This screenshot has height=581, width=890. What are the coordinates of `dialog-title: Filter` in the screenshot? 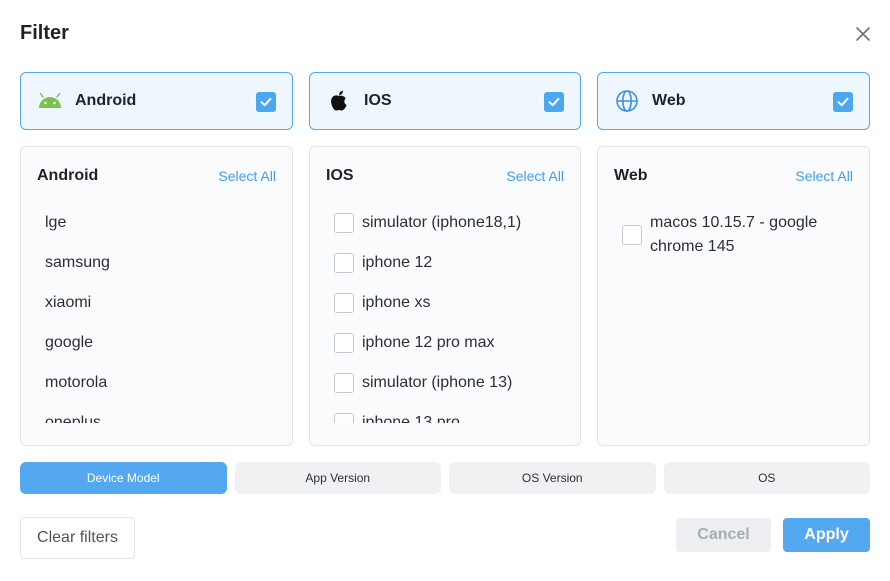 It's located at (44, 33).